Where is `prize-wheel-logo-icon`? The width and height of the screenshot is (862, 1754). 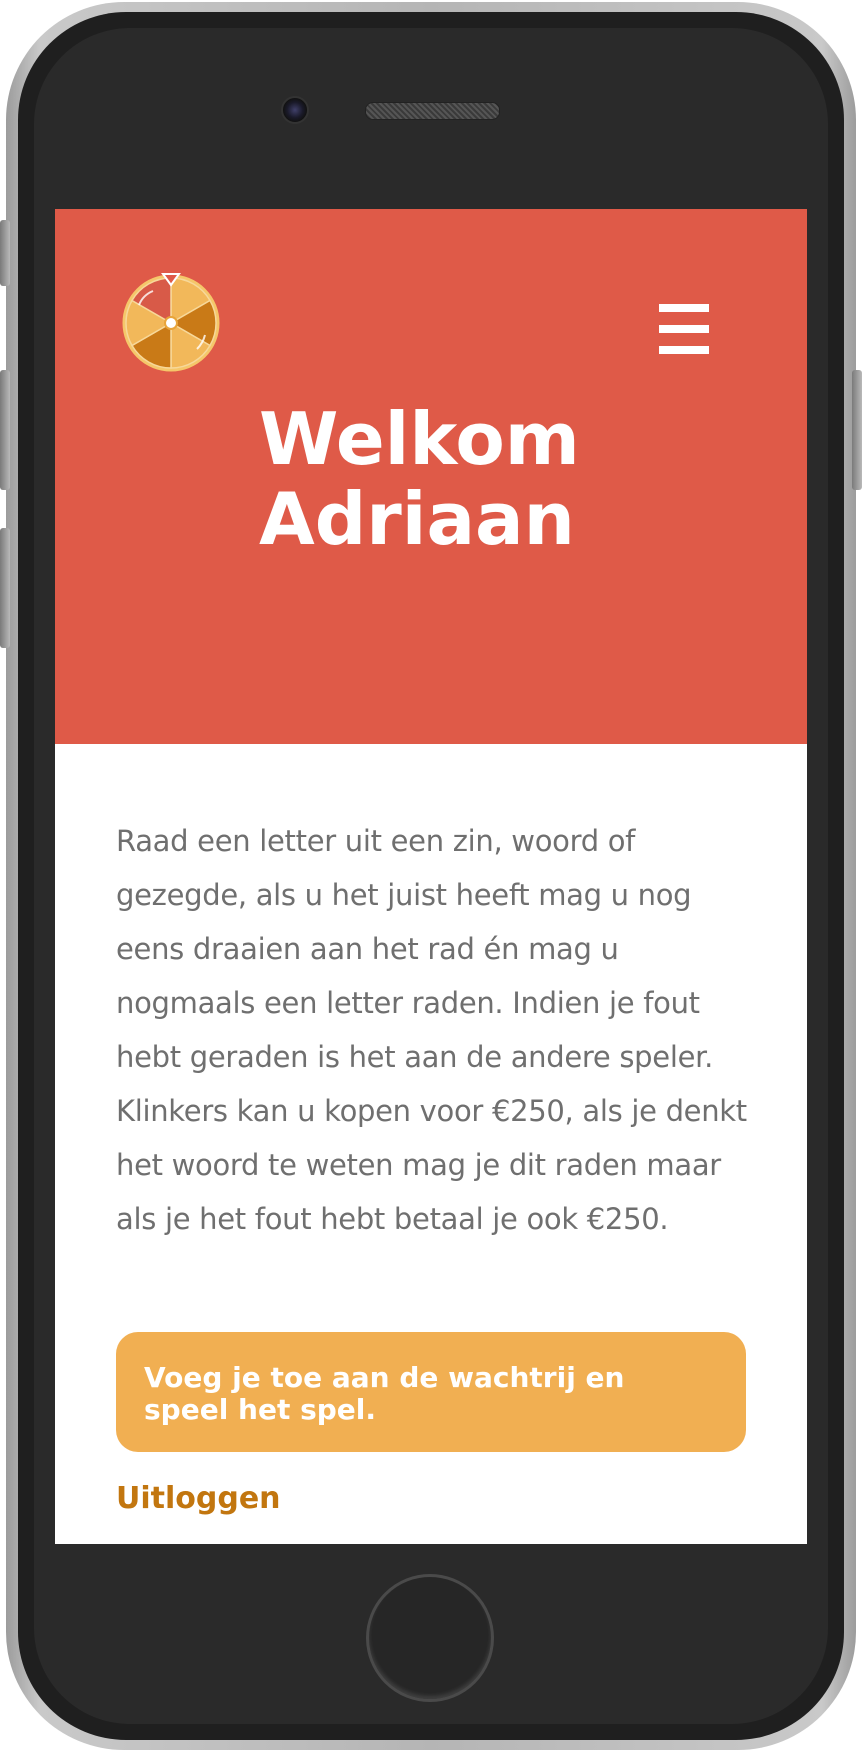 prize-wheel-logo-icon is located at coordinates (171, 323).